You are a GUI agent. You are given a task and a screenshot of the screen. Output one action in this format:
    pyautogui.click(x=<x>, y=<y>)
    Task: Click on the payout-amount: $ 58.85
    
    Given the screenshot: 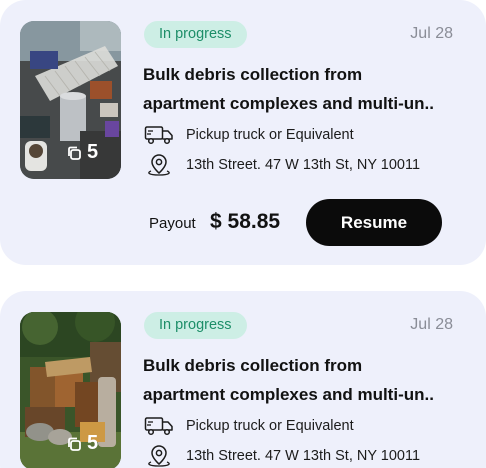 What is the action you would take?
    pyautogui.click(x=245, y=221)
    